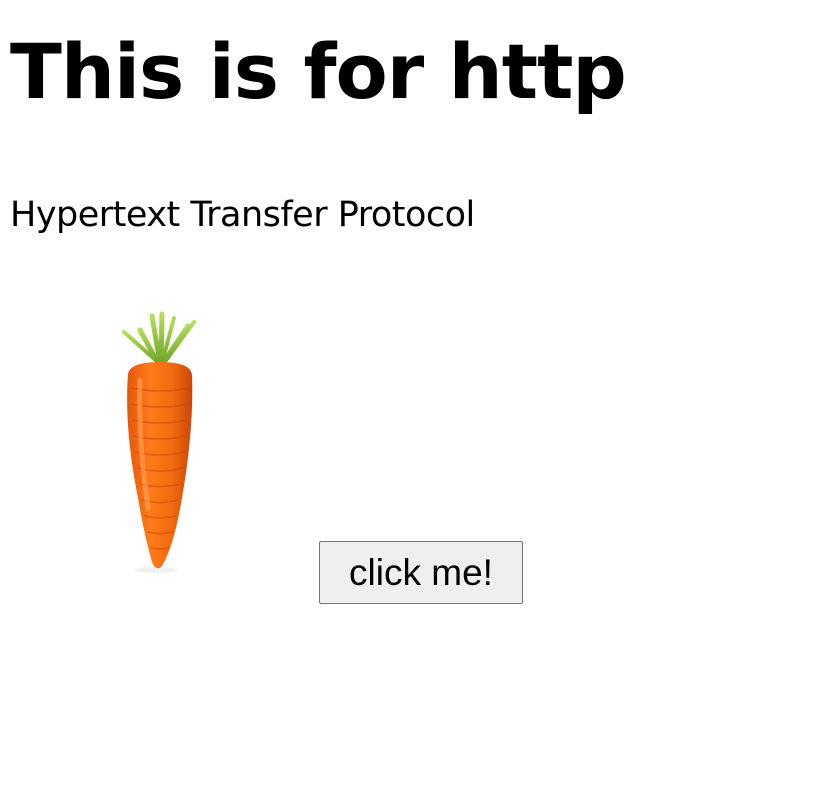 Image resolution: width=835 pixels, height=788 pixels. I want to click on carrot-leaves, so click(159, 338).